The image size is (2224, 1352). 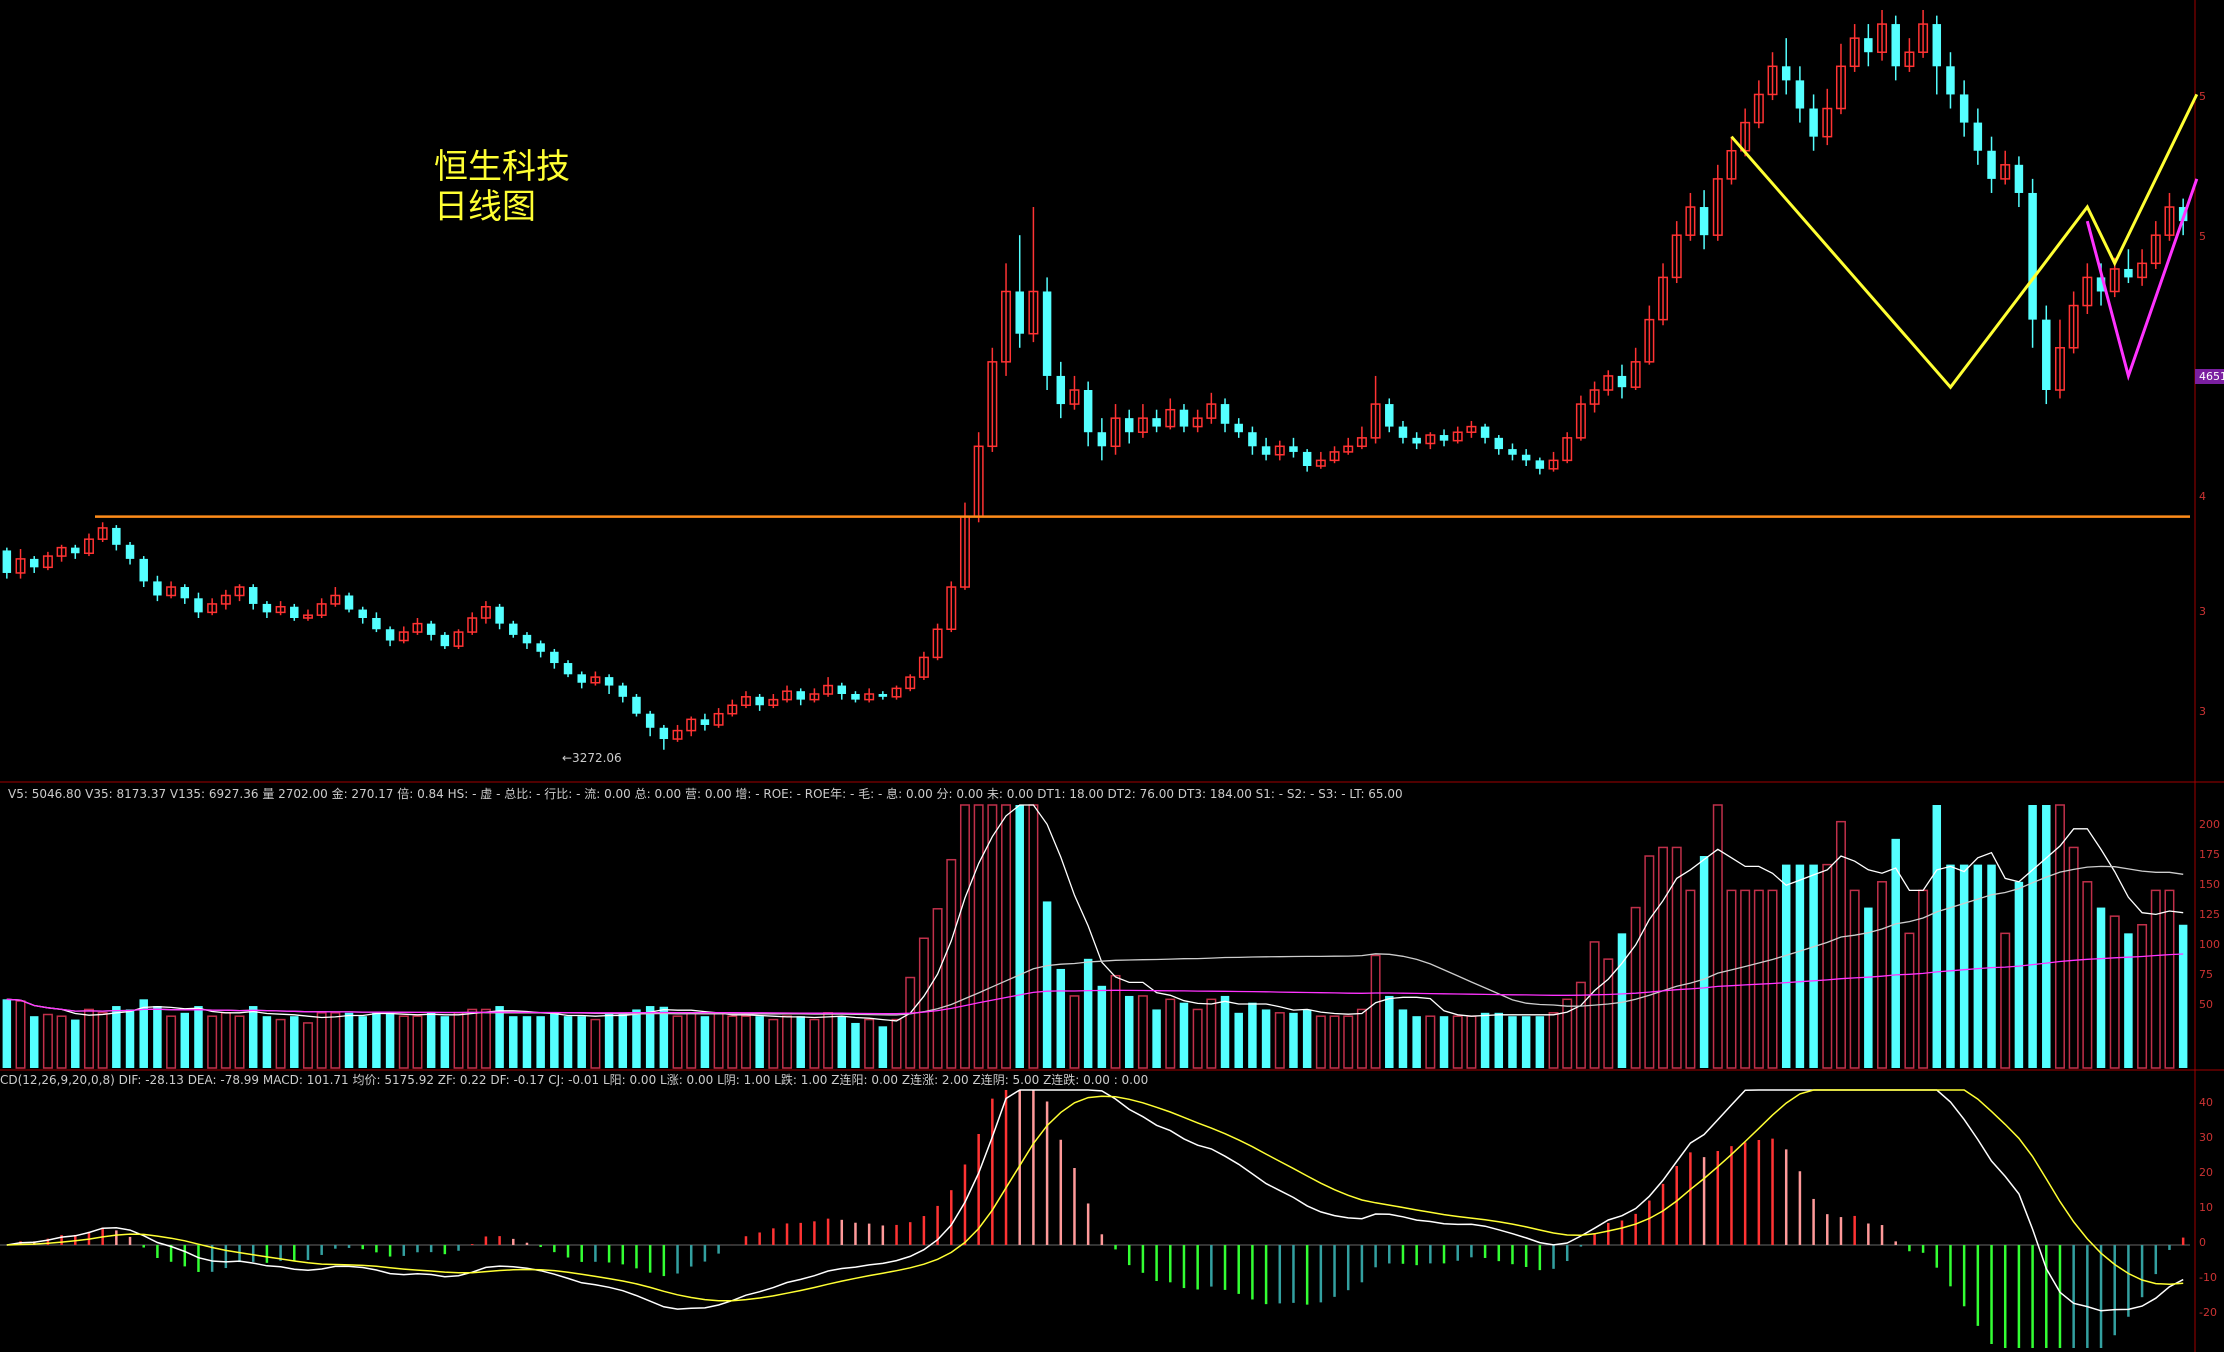 I want to click on volume-axis-tick: 200, so click(x=2209, y=824).